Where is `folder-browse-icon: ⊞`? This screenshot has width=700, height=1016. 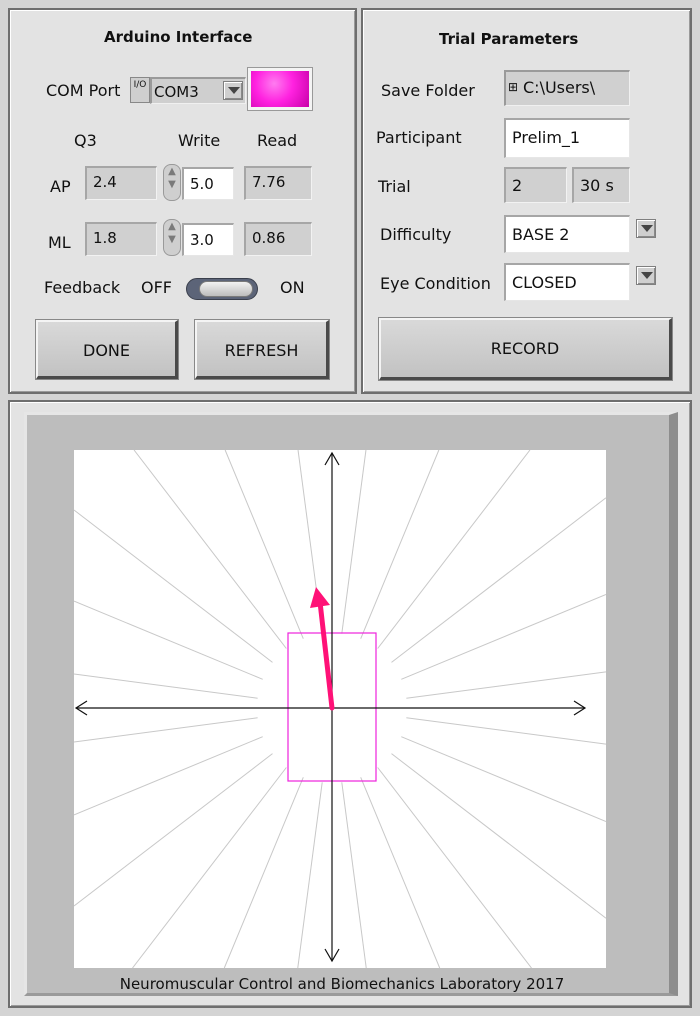
folder-browse-icon: ⊞ is located at coordinates (513, 87).